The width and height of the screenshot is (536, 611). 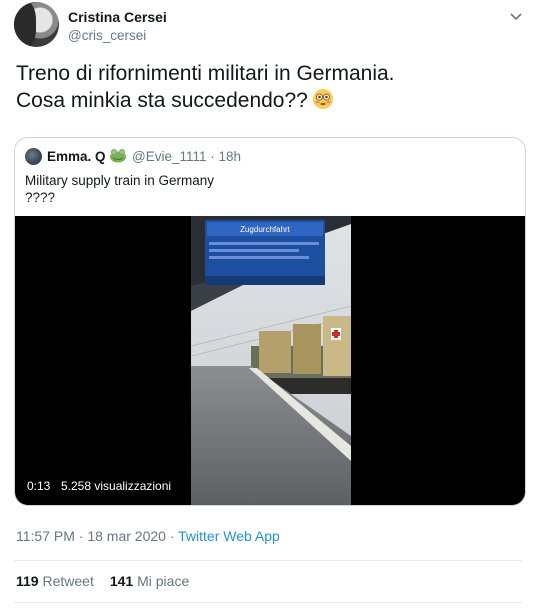 What do you see at coordinates (121, 581) in the screenshot?
I see `likes-count: 141` at bounding box center [121, 581].